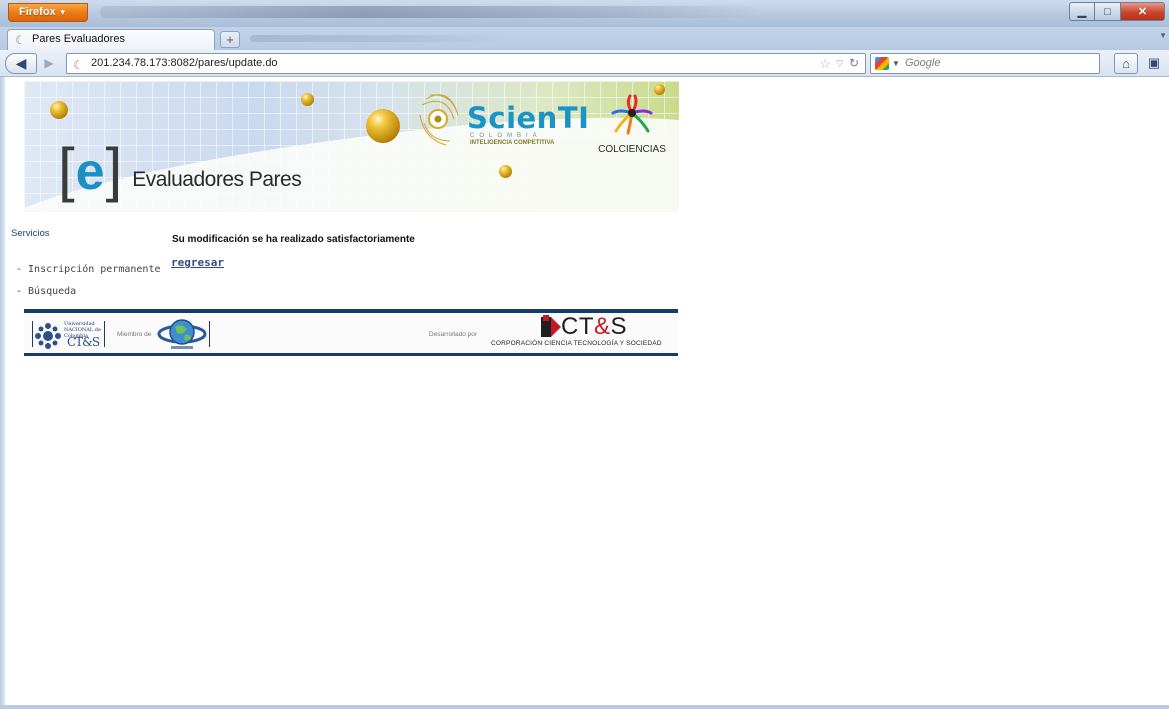 The image size is (1169, 709). I want to click on window-frame-bottom, so click(584, 707).